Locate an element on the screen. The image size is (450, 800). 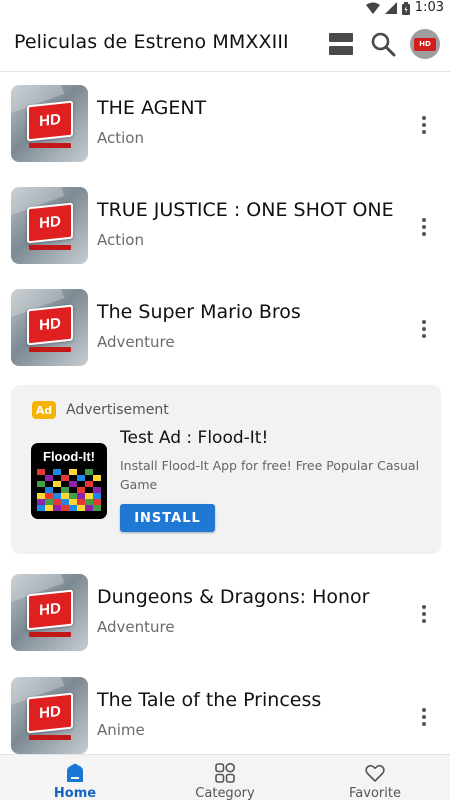
category-icon is located at coordinates (225, 773).